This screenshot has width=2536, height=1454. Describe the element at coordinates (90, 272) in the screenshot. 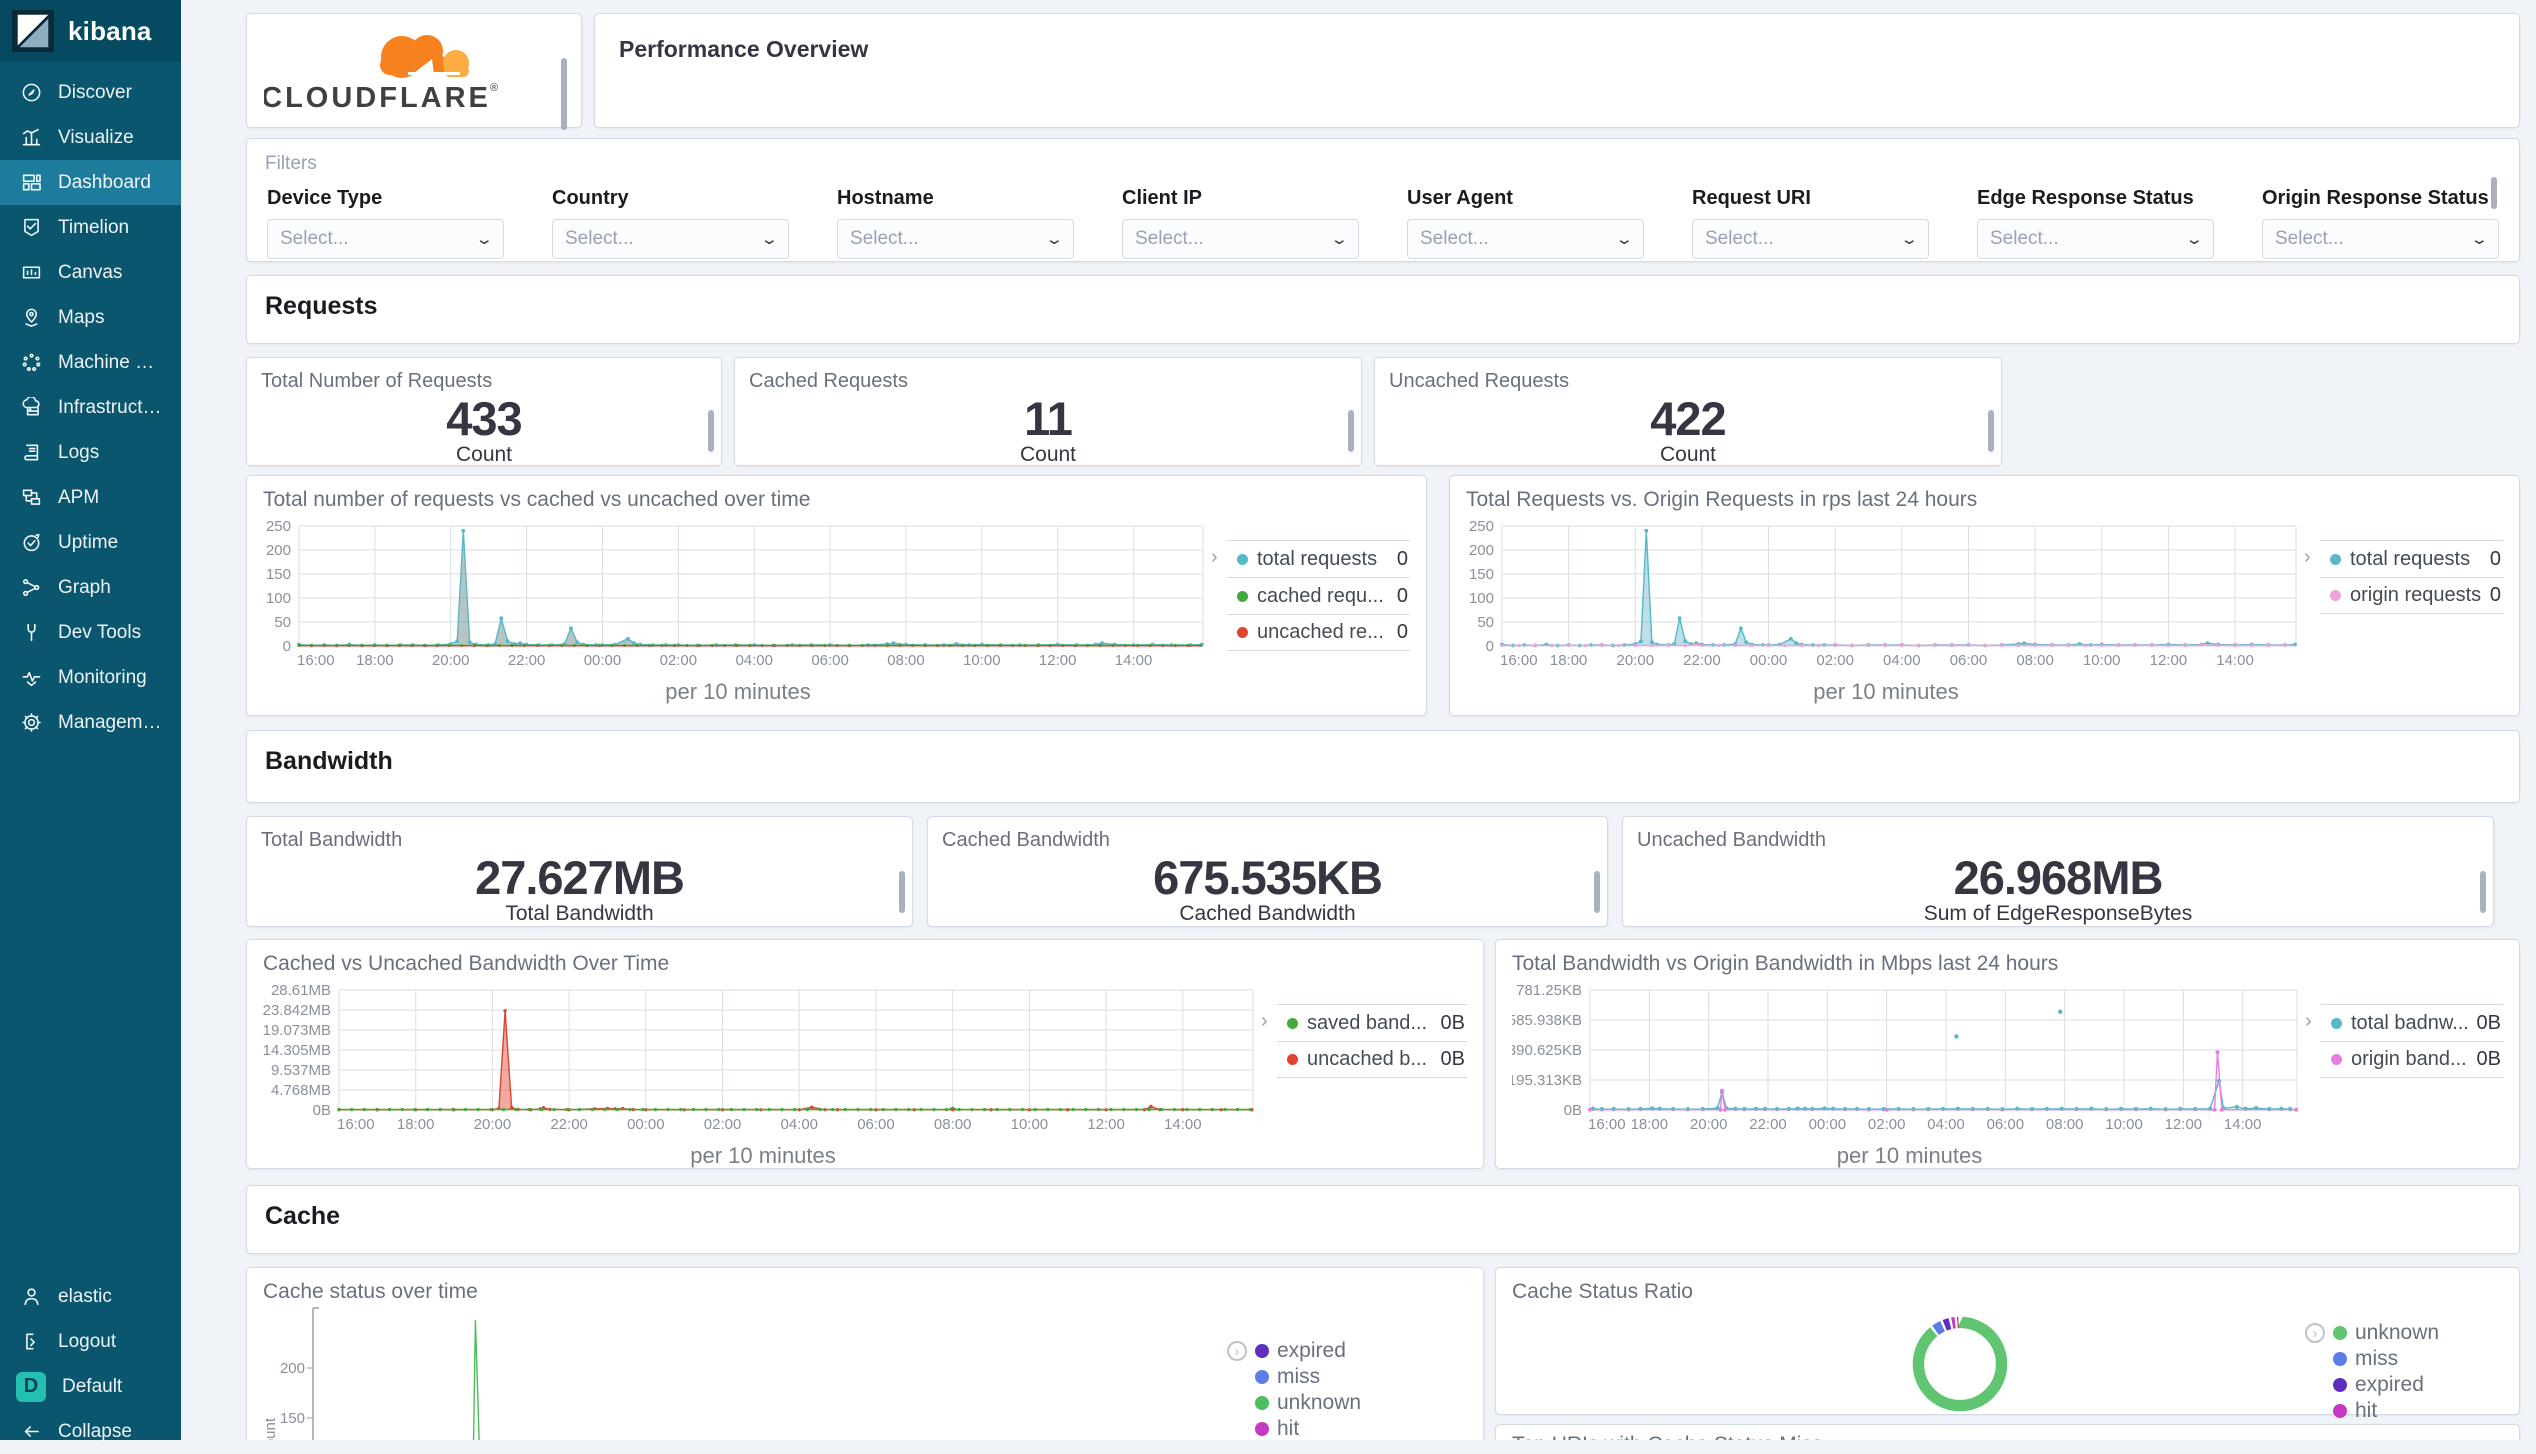

I see `sidebar-item-canvas: Canvas` at that location.